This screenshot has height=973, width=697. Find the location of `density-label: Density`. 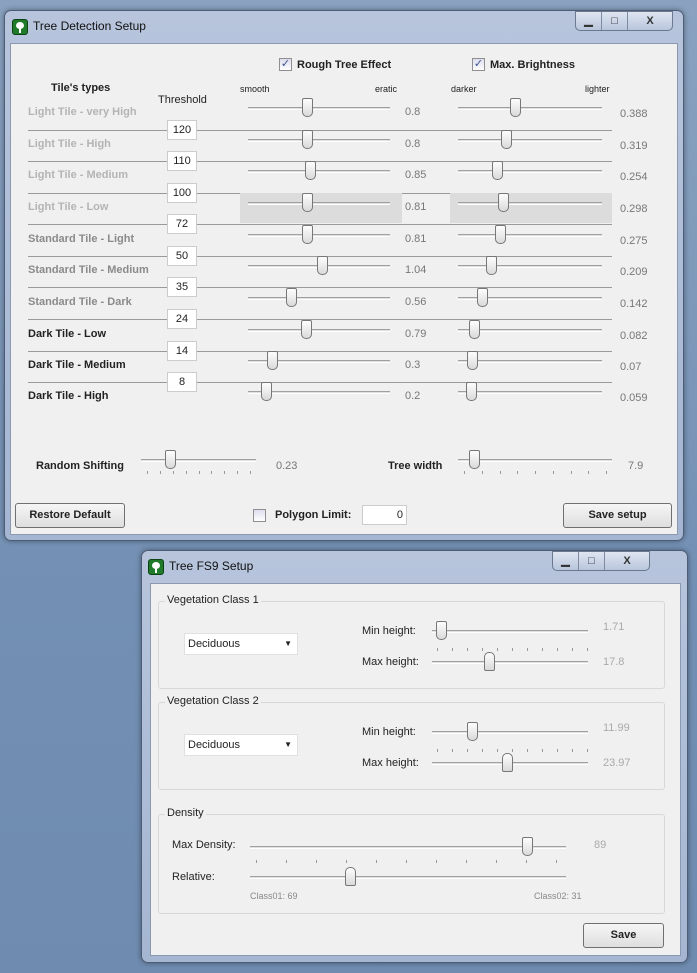

density-label: Density is located at coordinates (185, 813).